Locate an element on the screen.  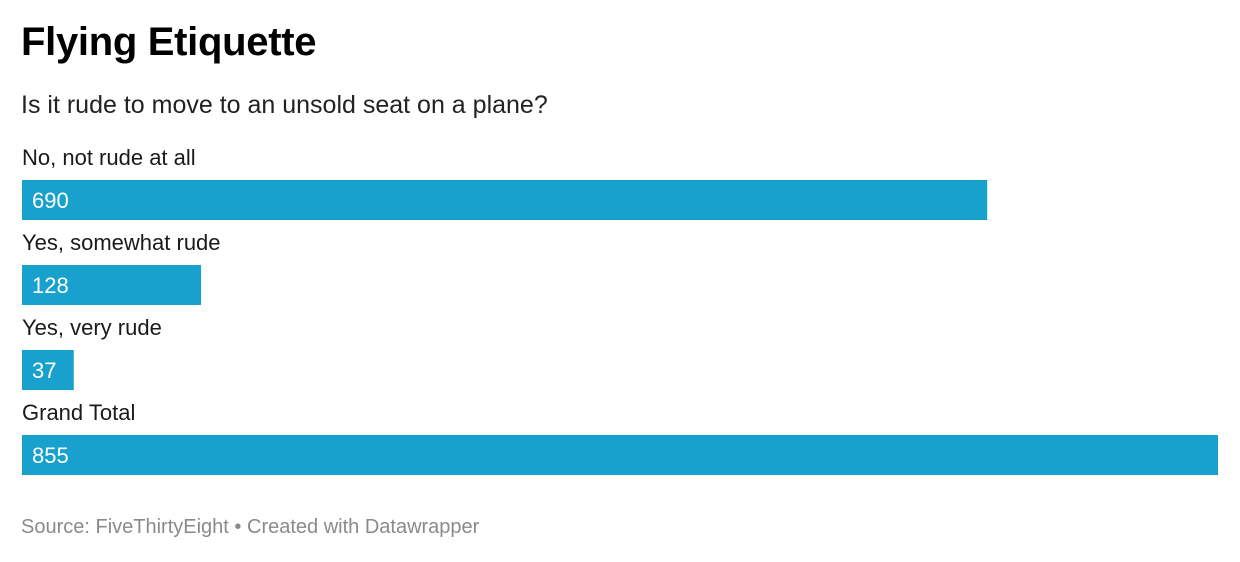
value-label: 128 is located at coordinates (50, 285).